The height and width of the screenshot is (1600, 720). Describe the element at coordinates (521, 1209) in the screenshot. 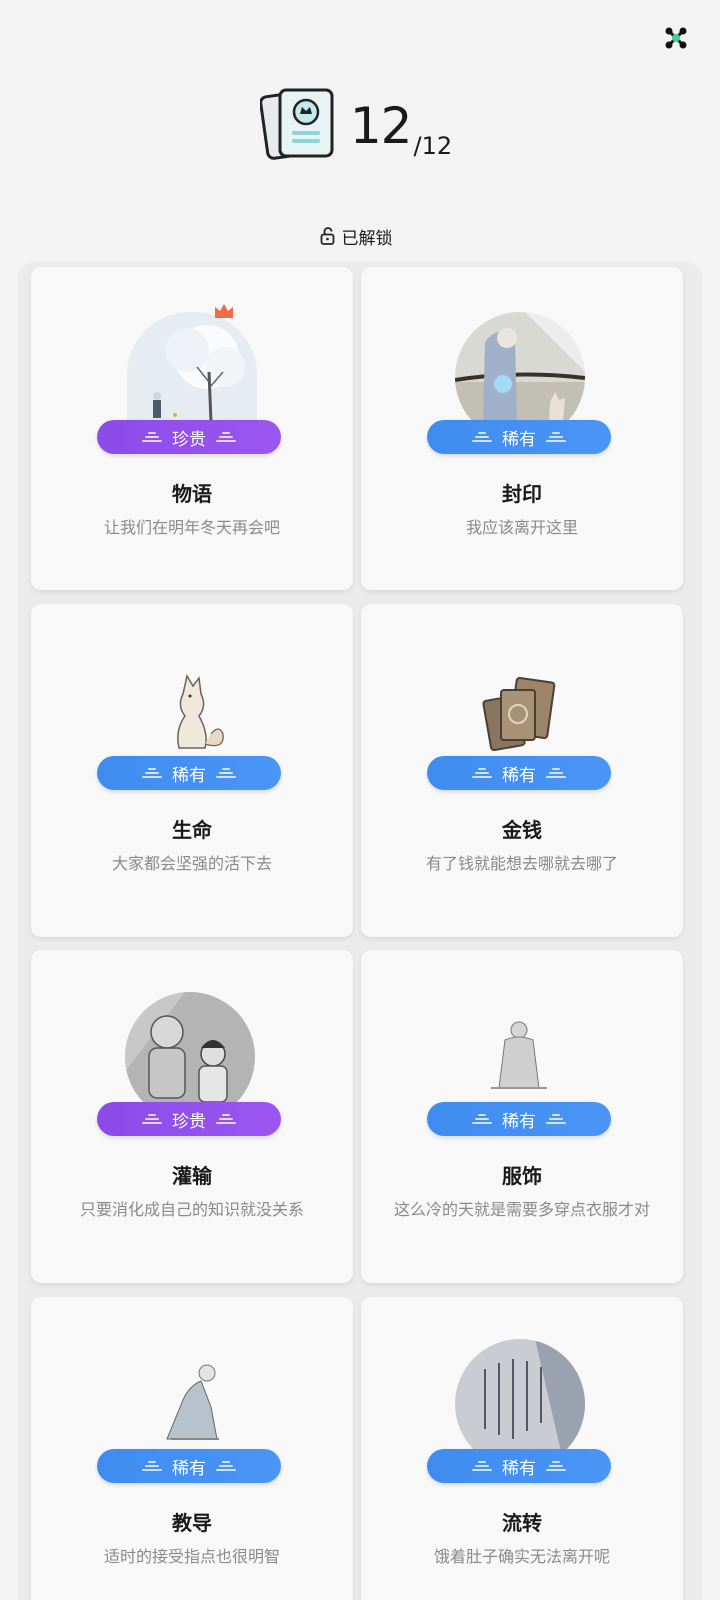

I see `card-description: 这么冷的天就是需要多穿点衣服才对` at that location.